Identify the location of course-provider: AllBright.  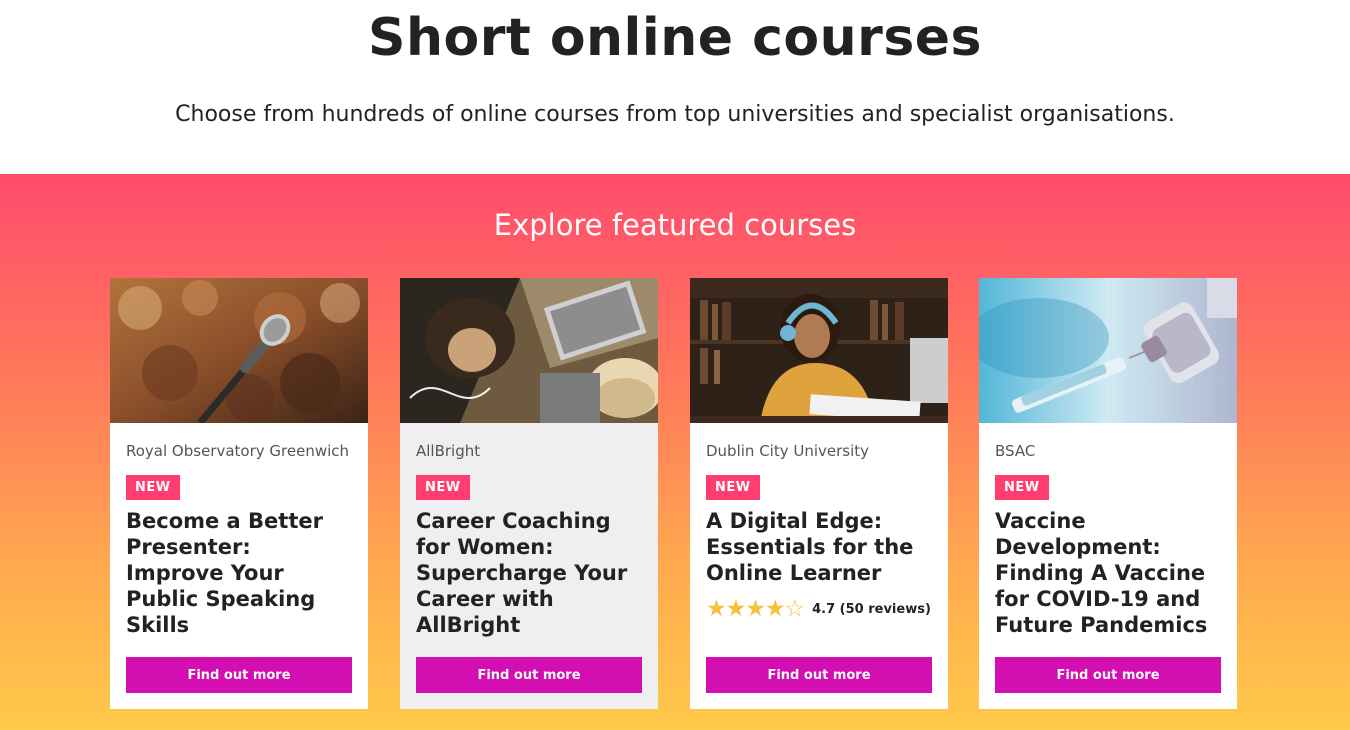
(448, 451).